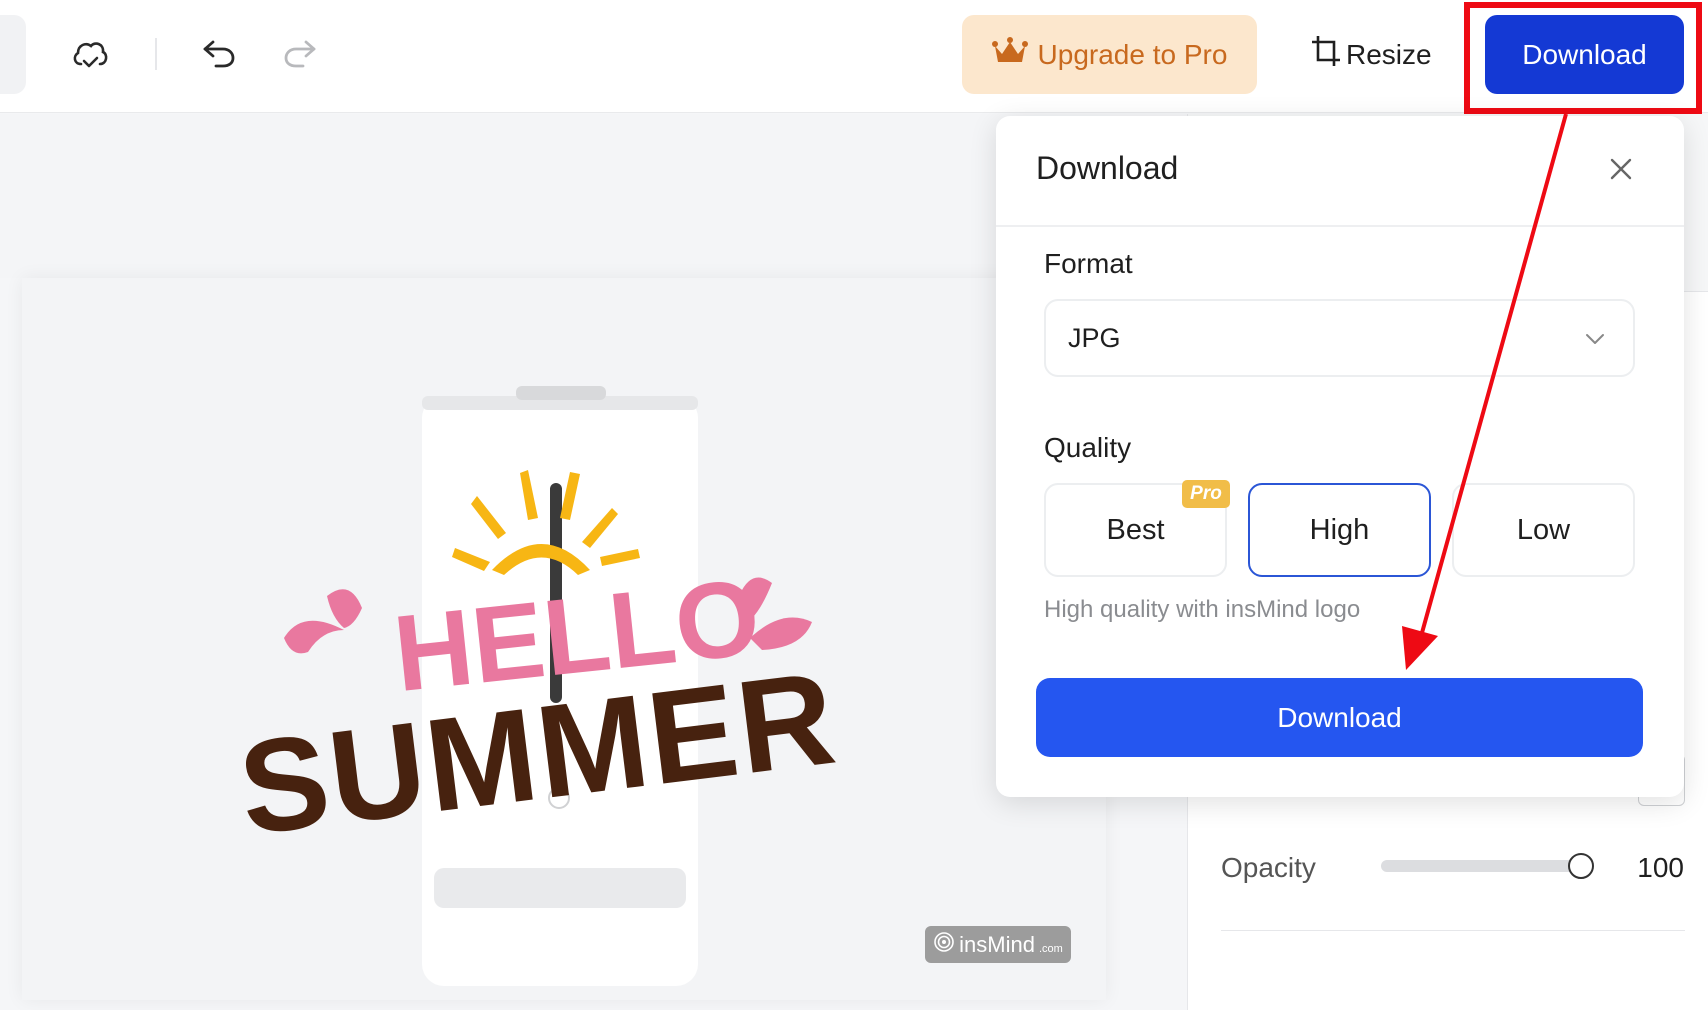 The height and width of the screenshot is (1010, 1708). What do you see at coordinates (13, 54) in the screenshot?
I see `menu-tab` at bounding box center [13, 54].